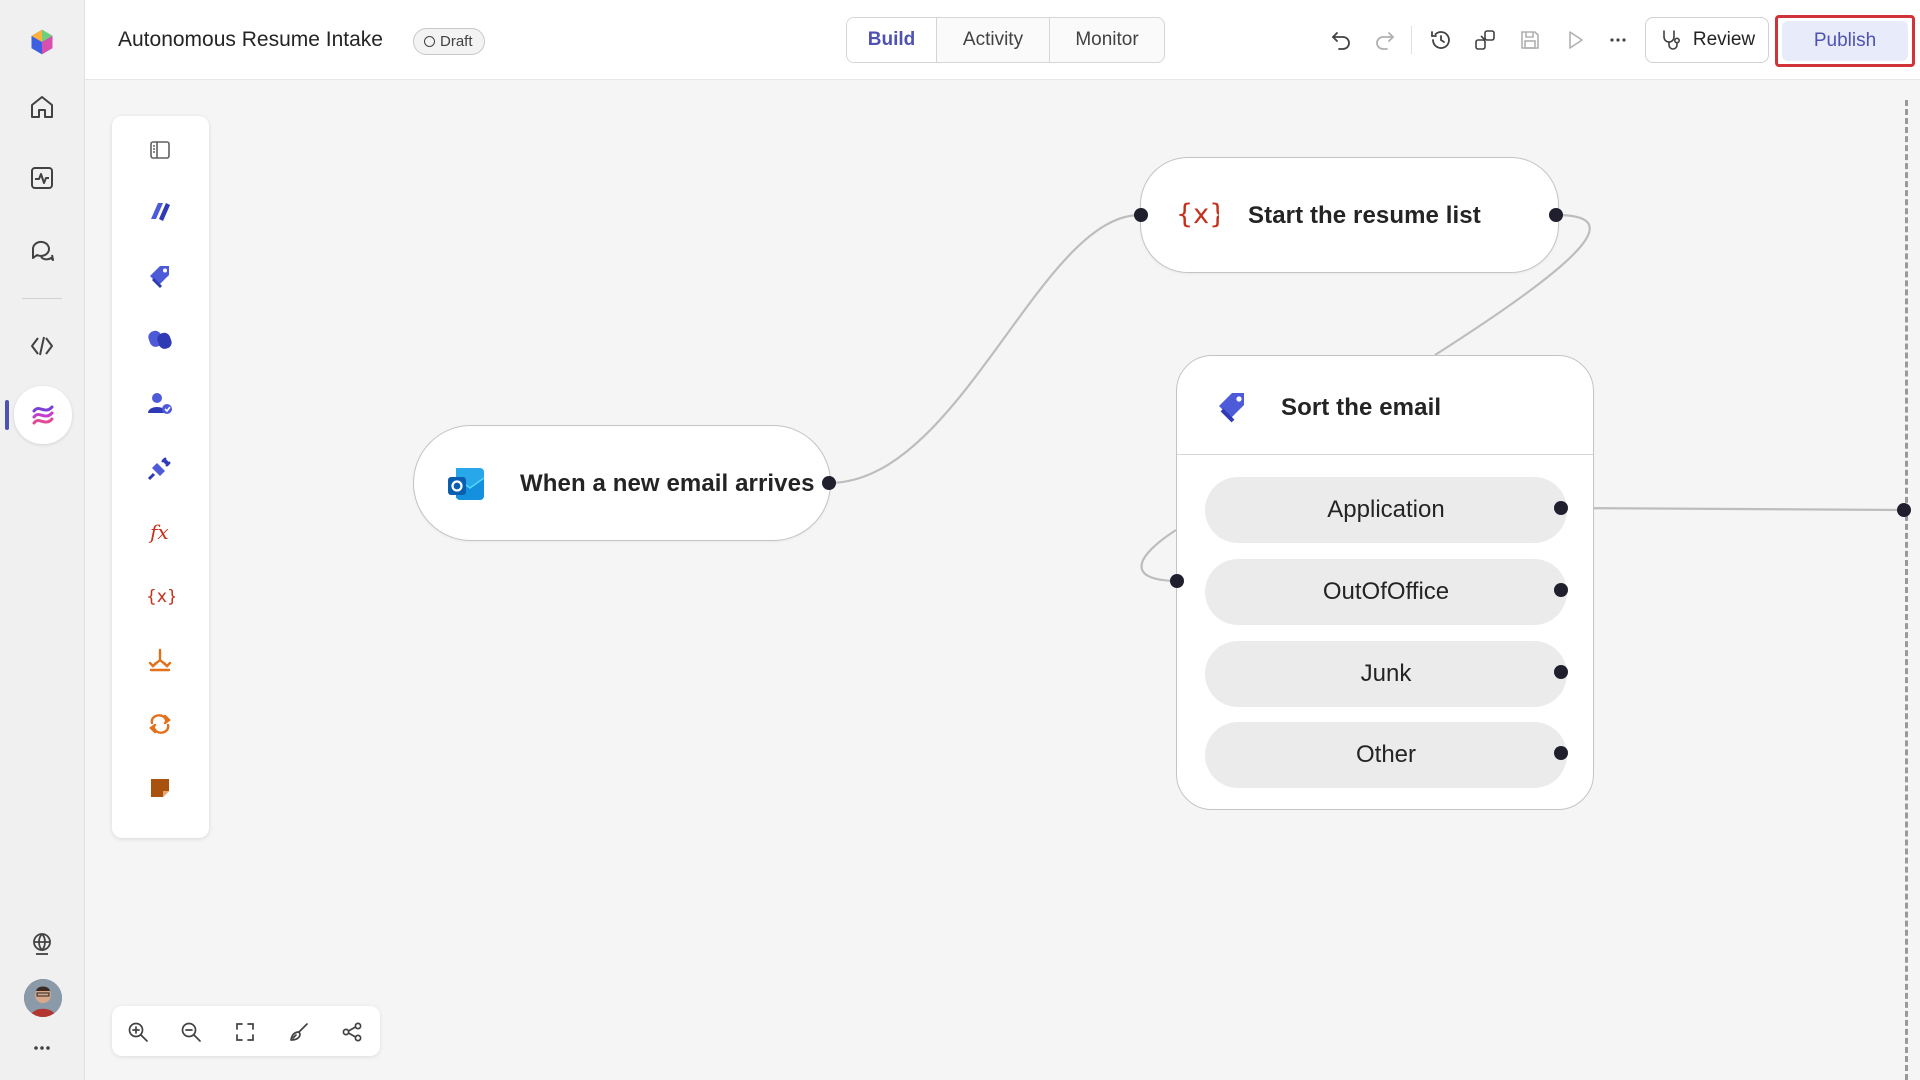  Describe the element at coordinates (1906, 590) in the screenshot. I see `canvas-edge` at that location.